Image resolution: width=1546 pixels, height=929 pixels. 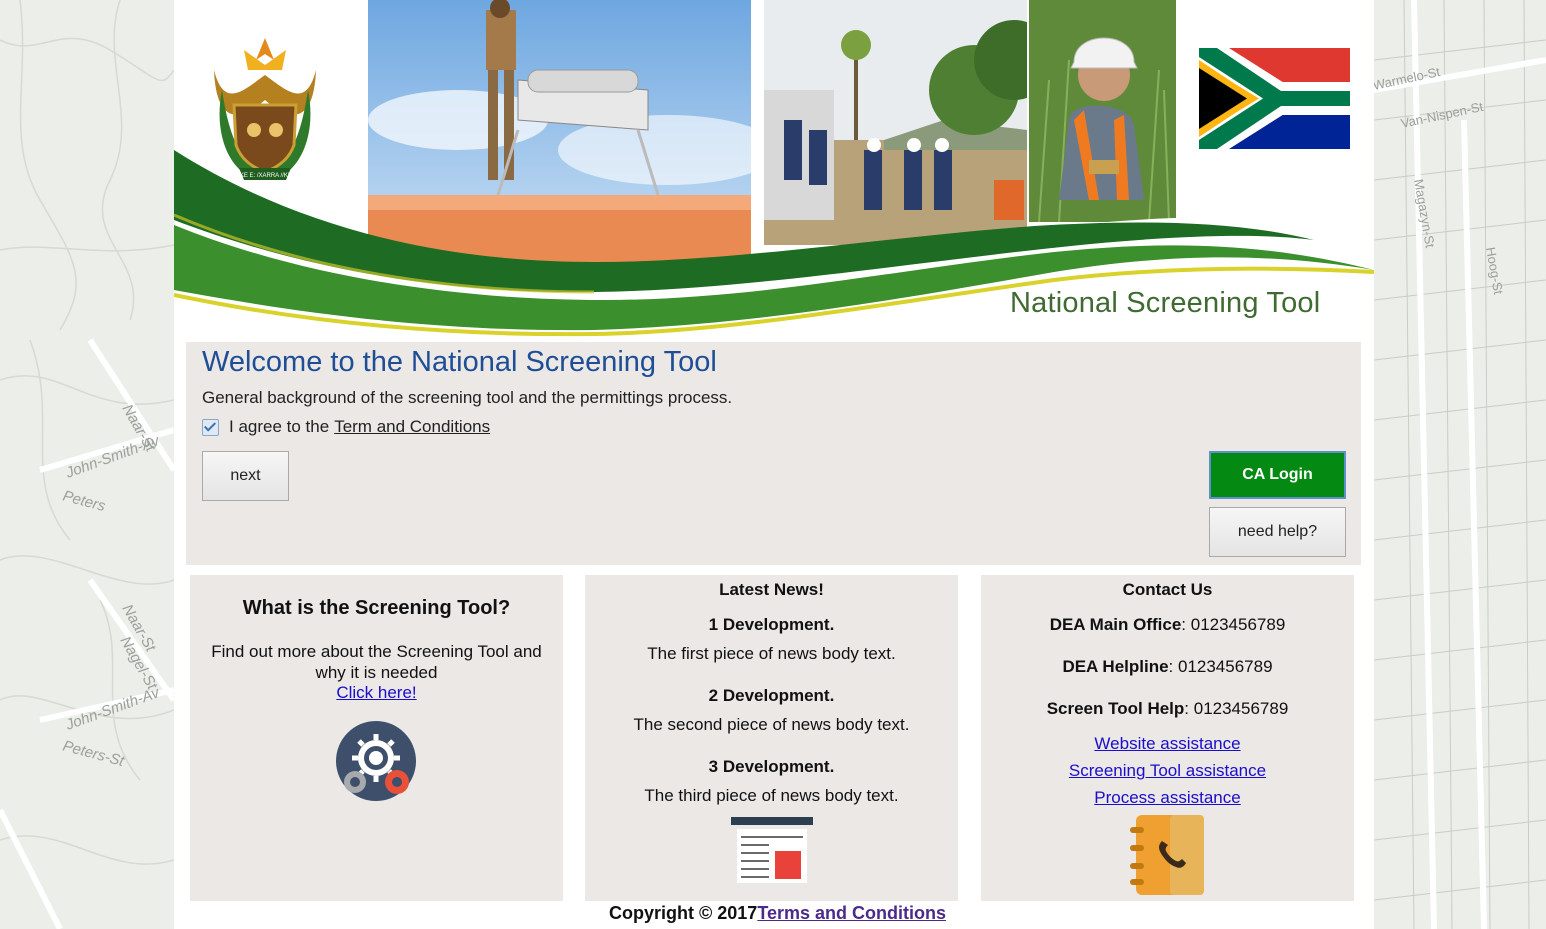 I want to click on phone-book-icon, so click(x=1167, y=855).